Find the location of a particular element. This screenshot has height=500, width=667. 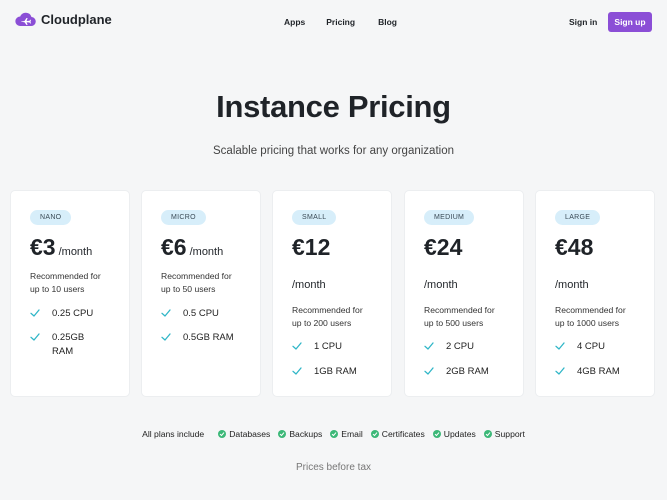

included-item-label: Backups is located at coordinates (306, 434).